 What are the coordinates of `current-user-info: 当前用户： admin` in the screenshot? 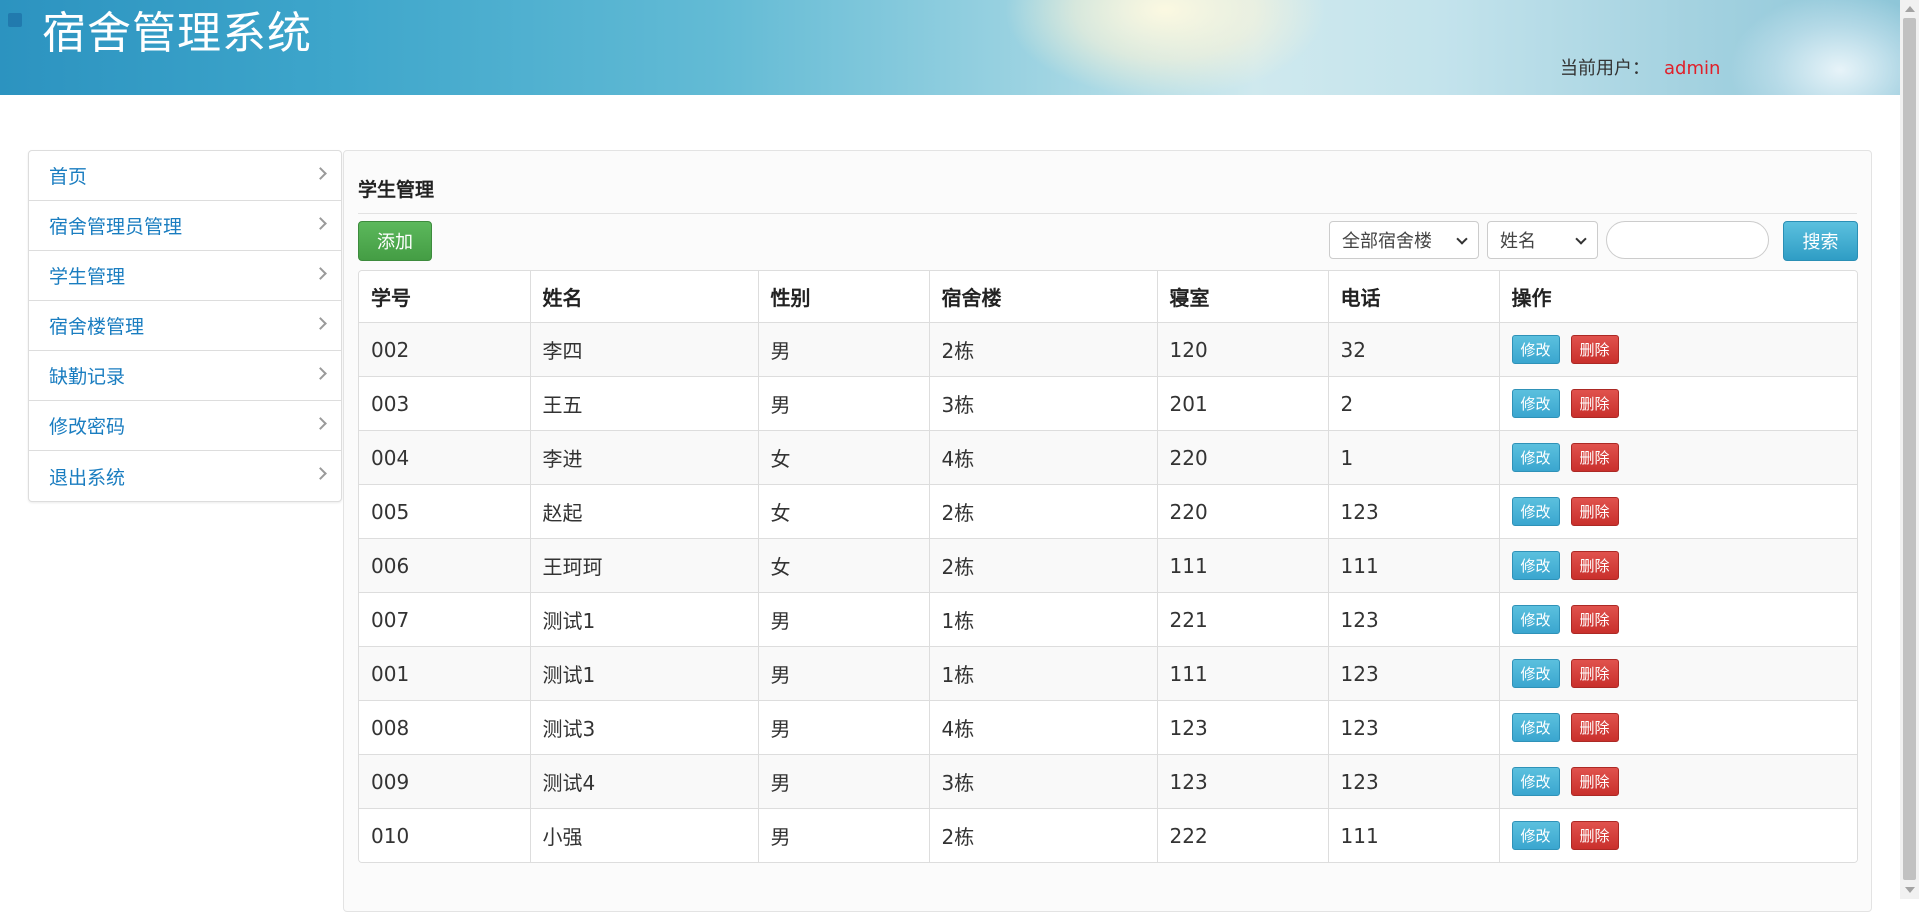 It's located at (1640, 67).